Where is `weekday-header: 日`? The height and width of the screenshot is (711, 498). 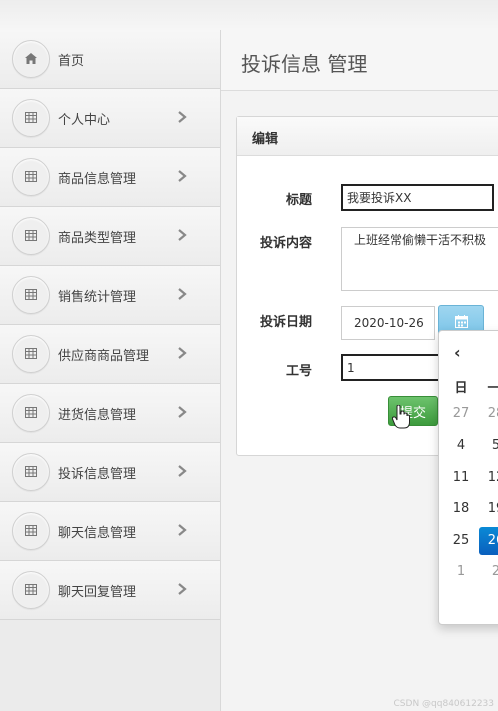
weekday-header: 日 is located at coordinates (461, 388).